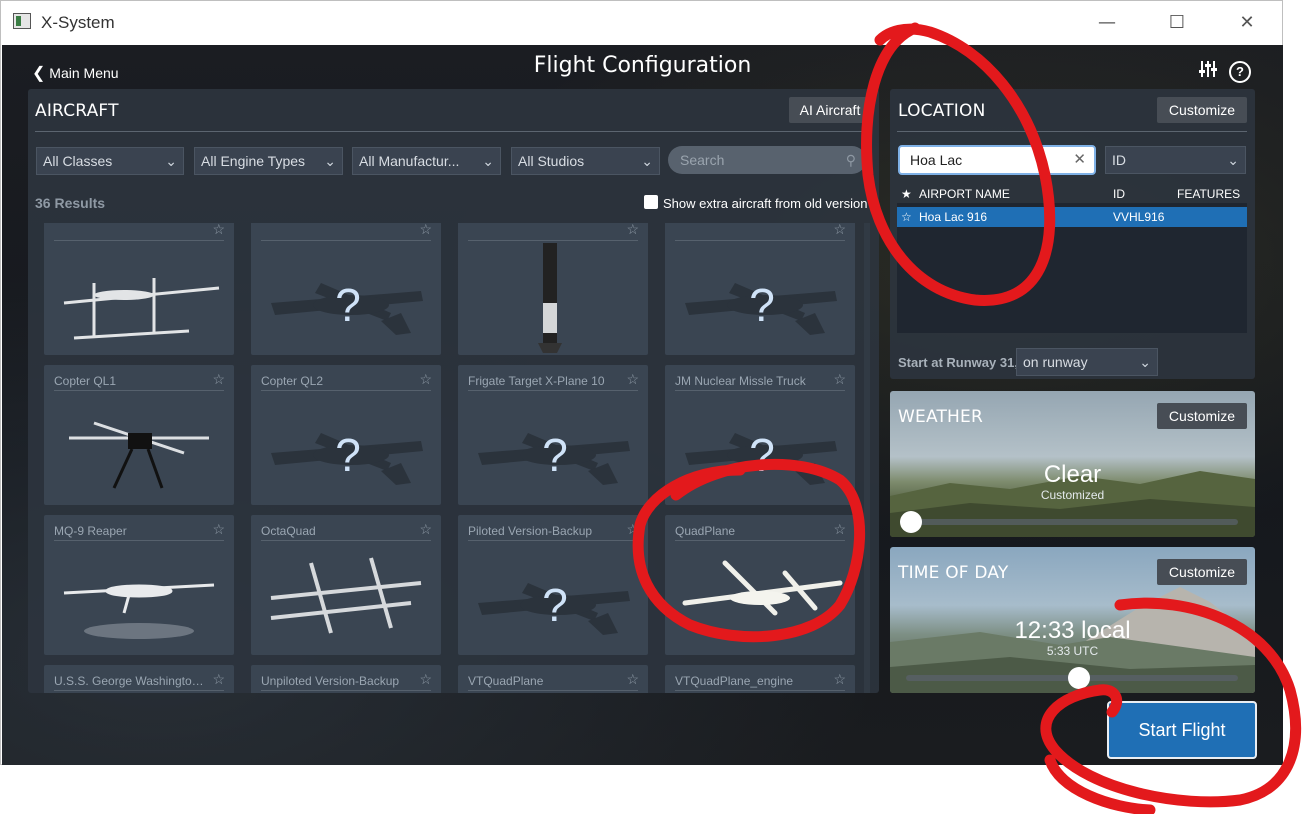  Describe the element at coordinates (1078, 678) in the screenshot. I see `time-slider-knob` at that location.